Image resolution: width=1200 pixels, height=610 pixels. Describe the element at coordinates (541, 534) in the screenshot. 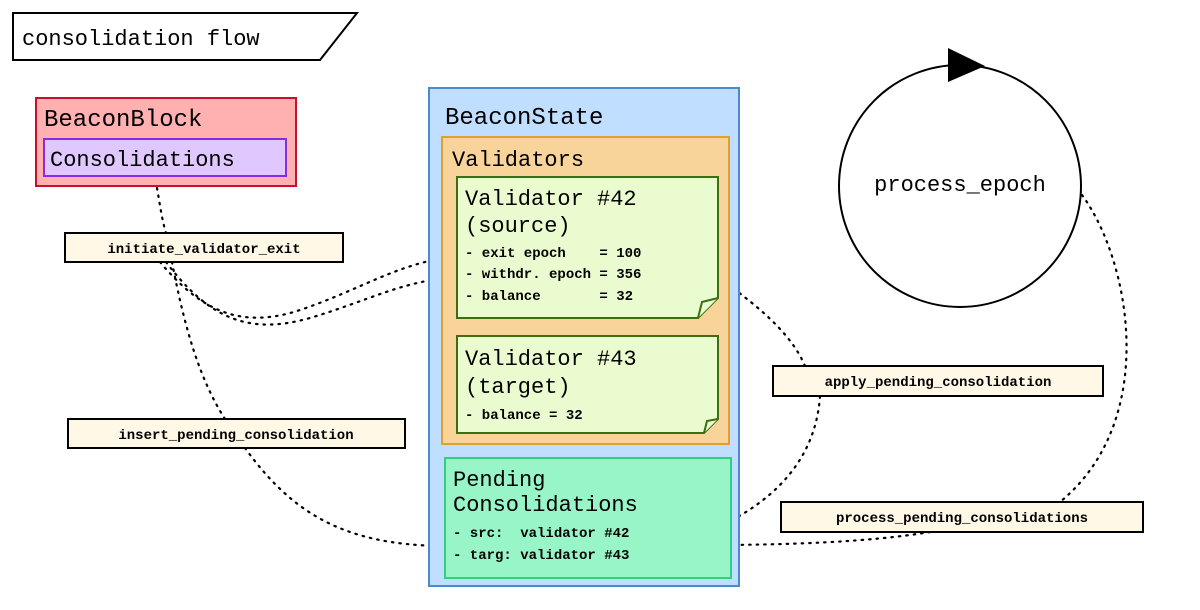

I see `pending-src: - src: validator #42` at that location.